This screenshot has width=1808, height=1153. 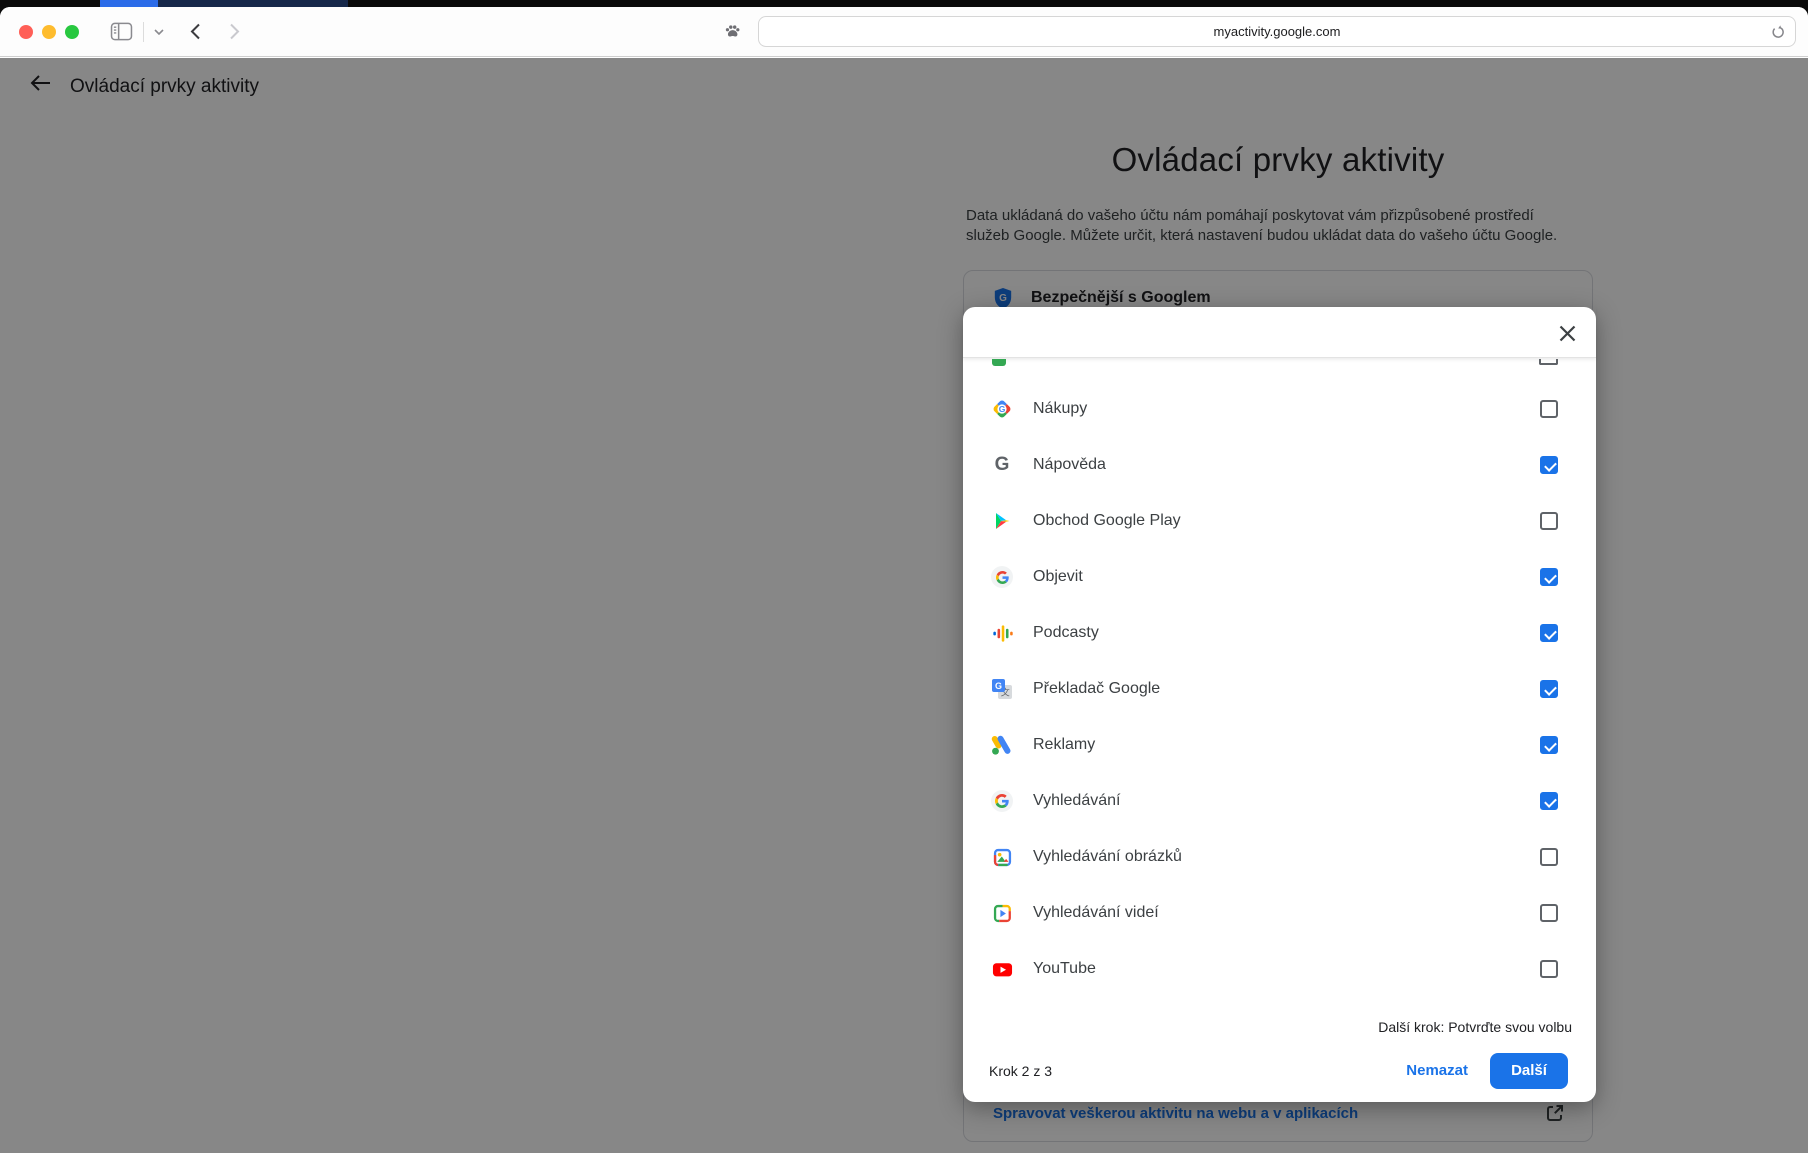 I want to click on back-button, so click(x=195, y=31).